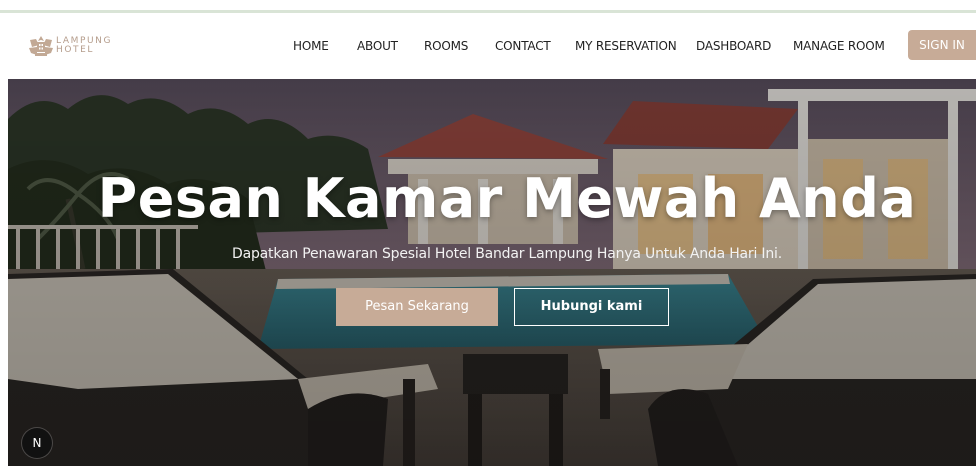  Describe the element at coordinates (417, 307) in the screenshot. I see `book-now-button: Pesan Sekarang` at that location.